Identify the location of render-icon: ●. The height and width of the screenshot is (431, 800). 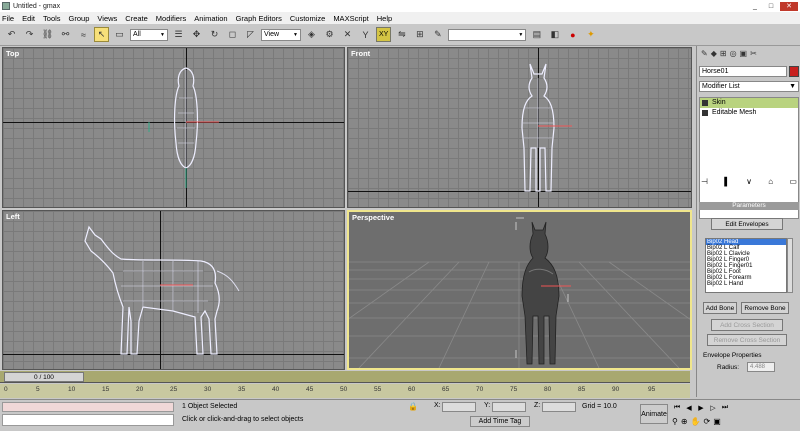
(572, 34).